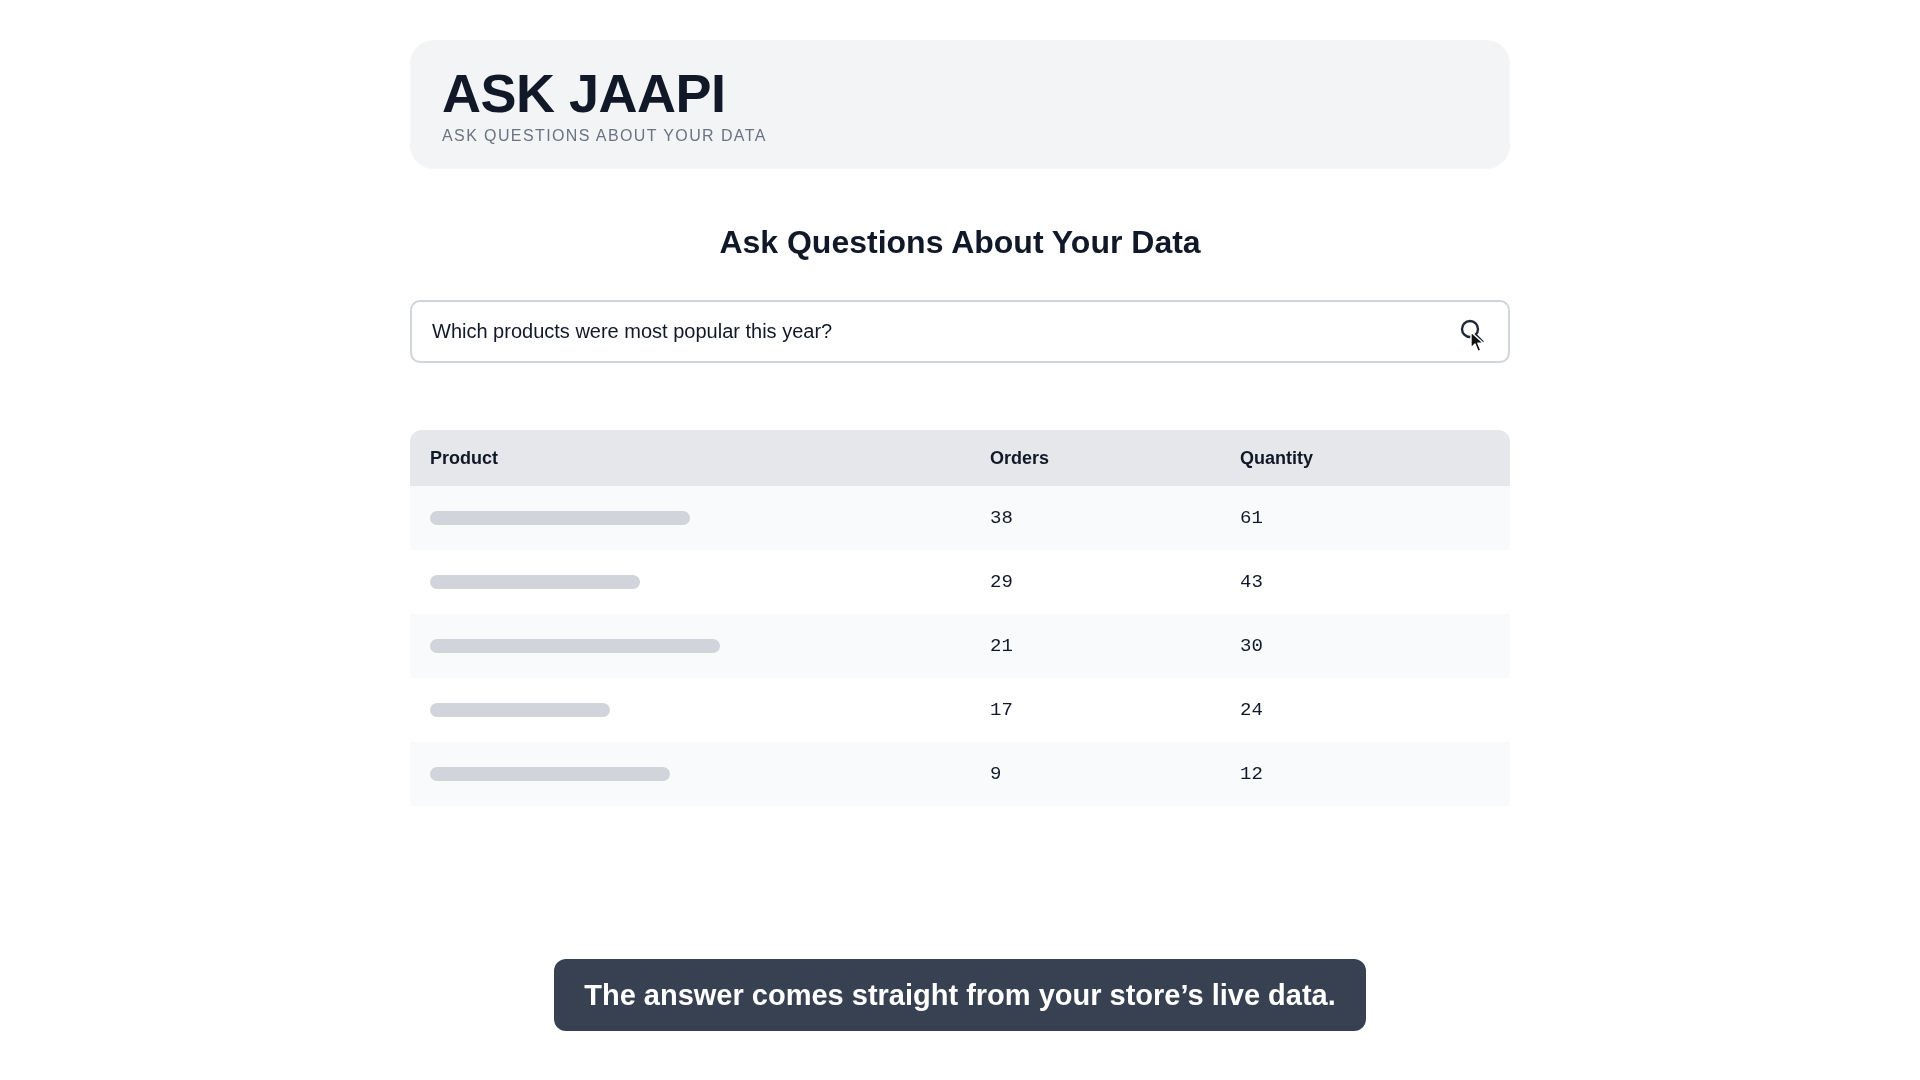  I want to click on table-cell: 30, so click(1251, 646).